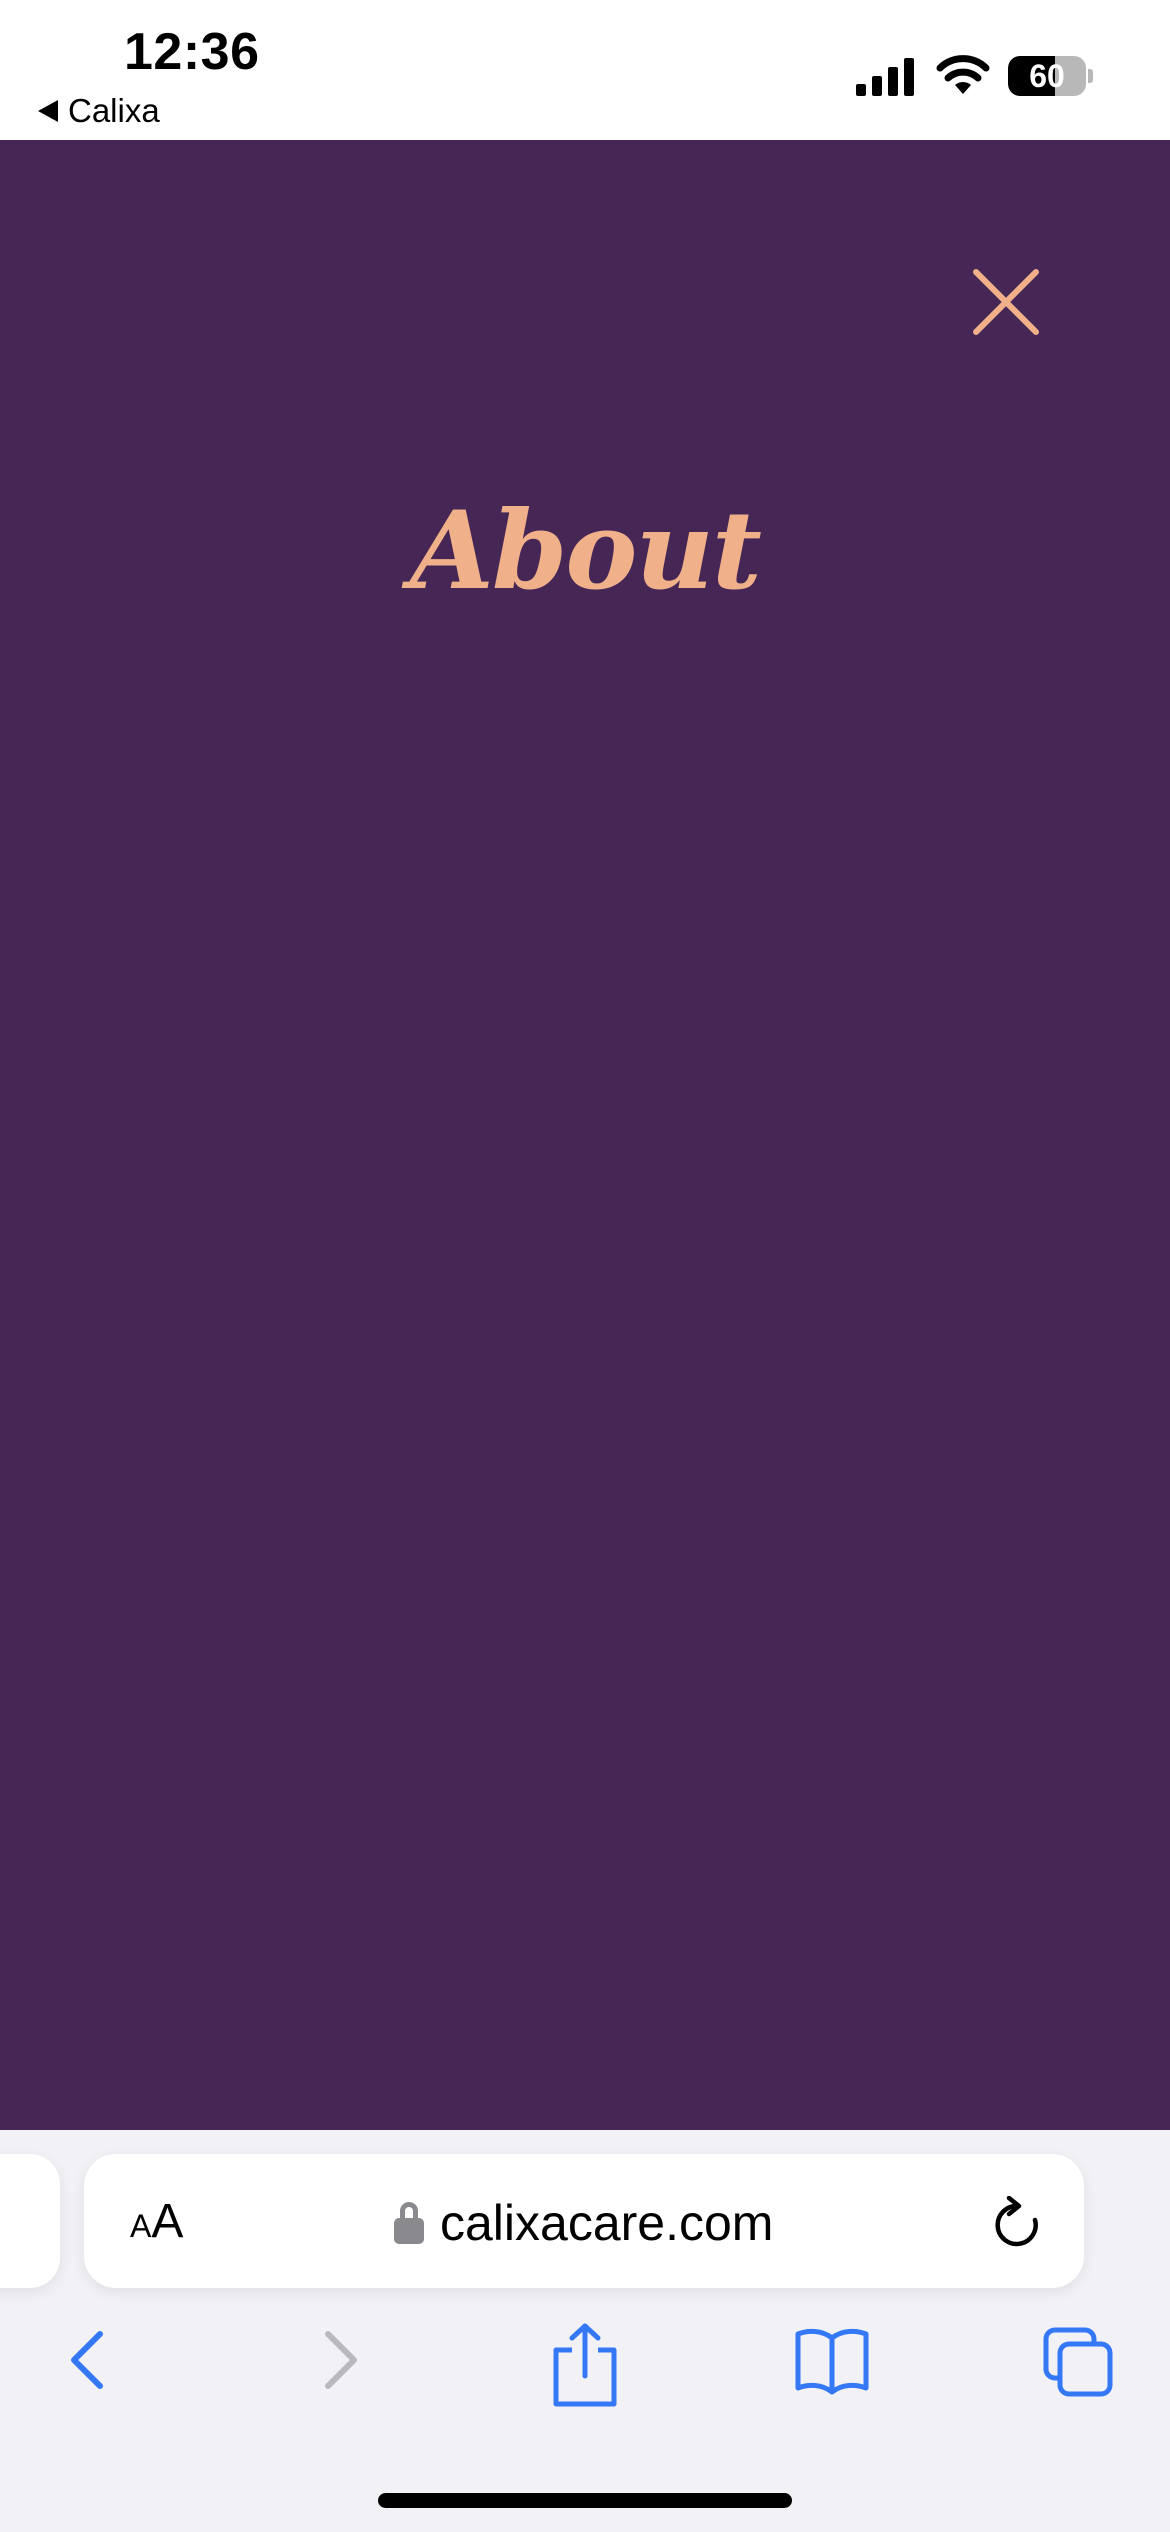  Describe the element at coordinates (963, 74) in the screenshot. I see `wifi-icon` at that location.